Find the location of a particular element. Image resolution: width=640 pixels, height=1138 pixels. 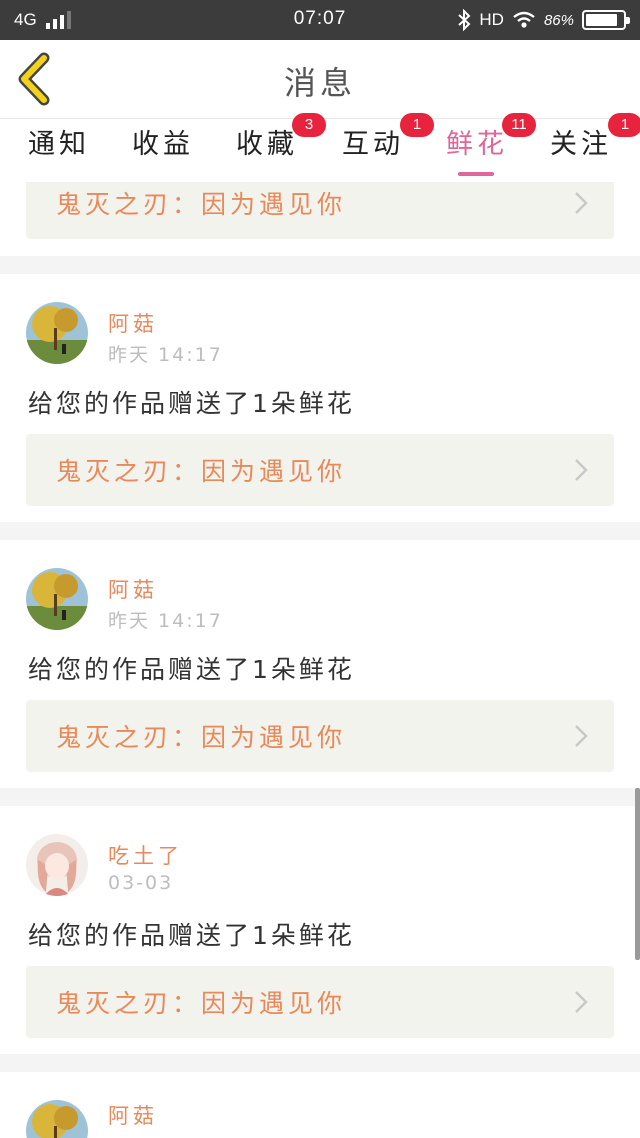

tab-notifications: 通知 is located at coordinates (59, 153).